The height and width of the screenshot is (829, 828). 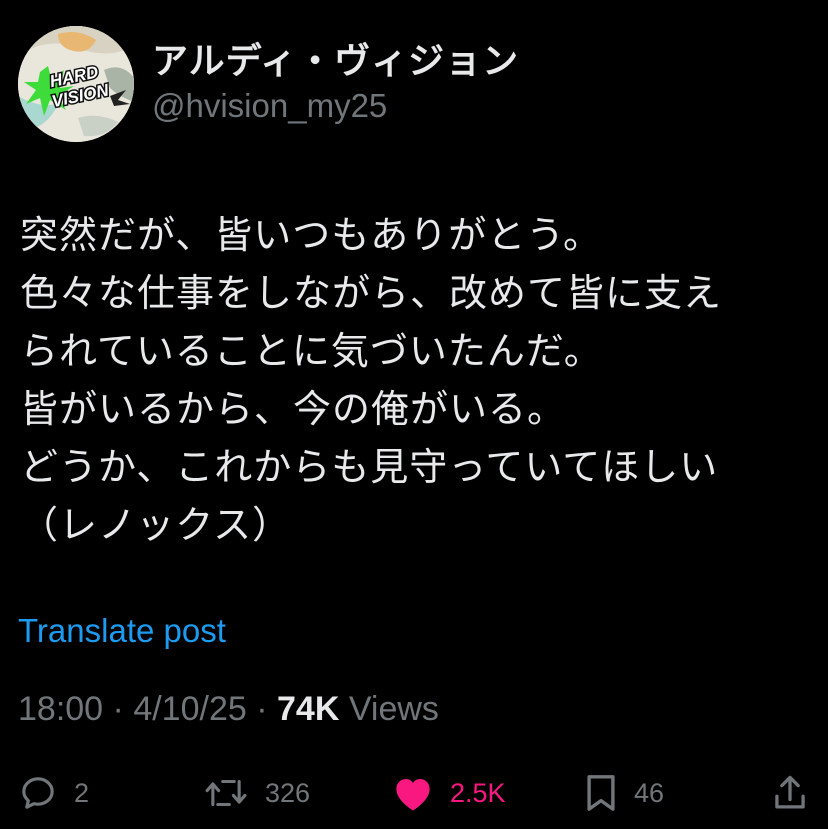 What do you see at coordinates (288, 792) in the screenshot?
I see `repost-count: 326` at bounding box center [288, 792].